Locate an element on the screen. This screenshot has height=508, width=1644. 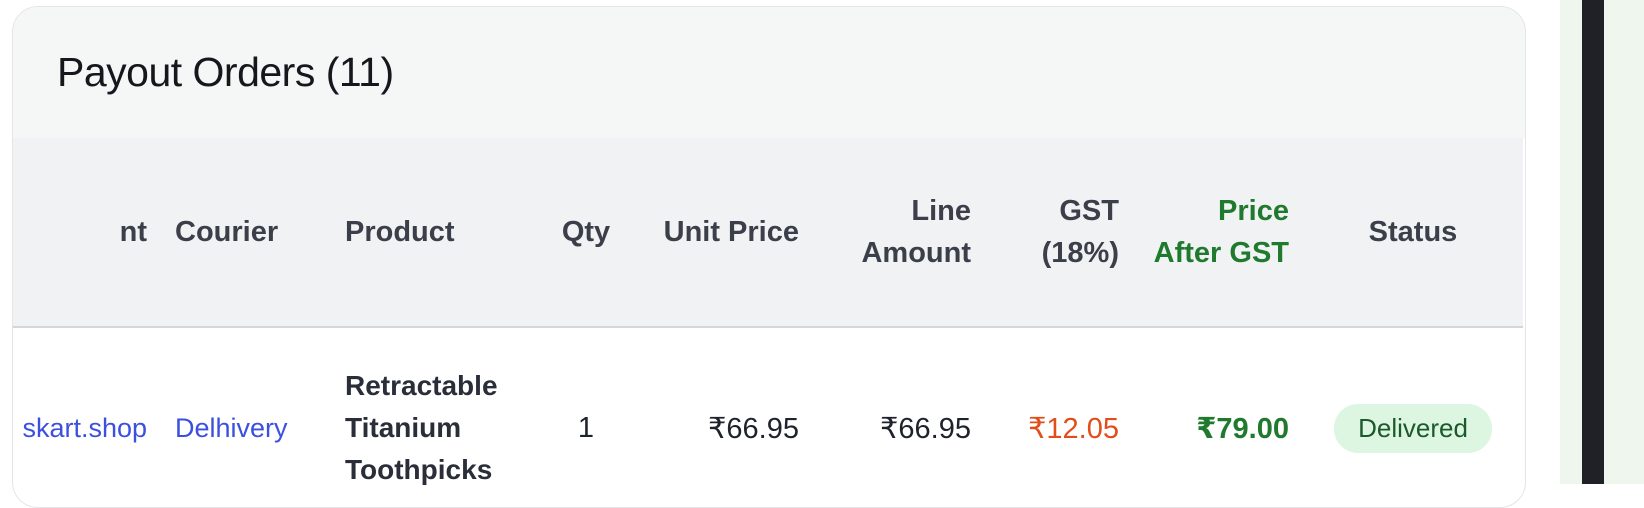
status-badge: Delivered is located at coordinates (1413, 428).